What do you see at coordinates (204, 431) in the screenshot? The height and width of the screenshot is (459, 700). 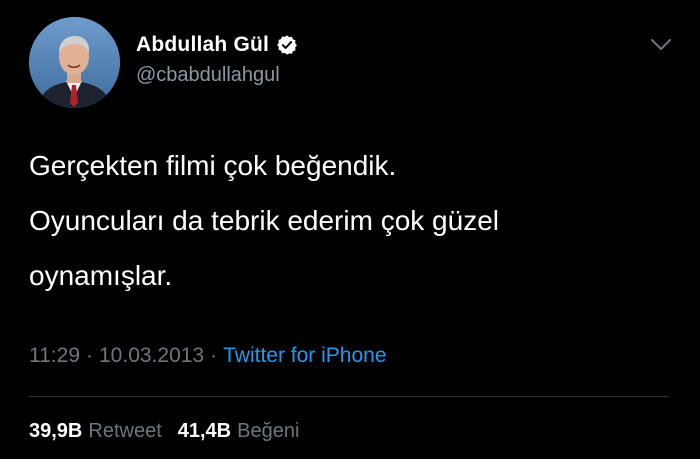 I see `like-count: 41,4B` at bounding box center [204, 431].